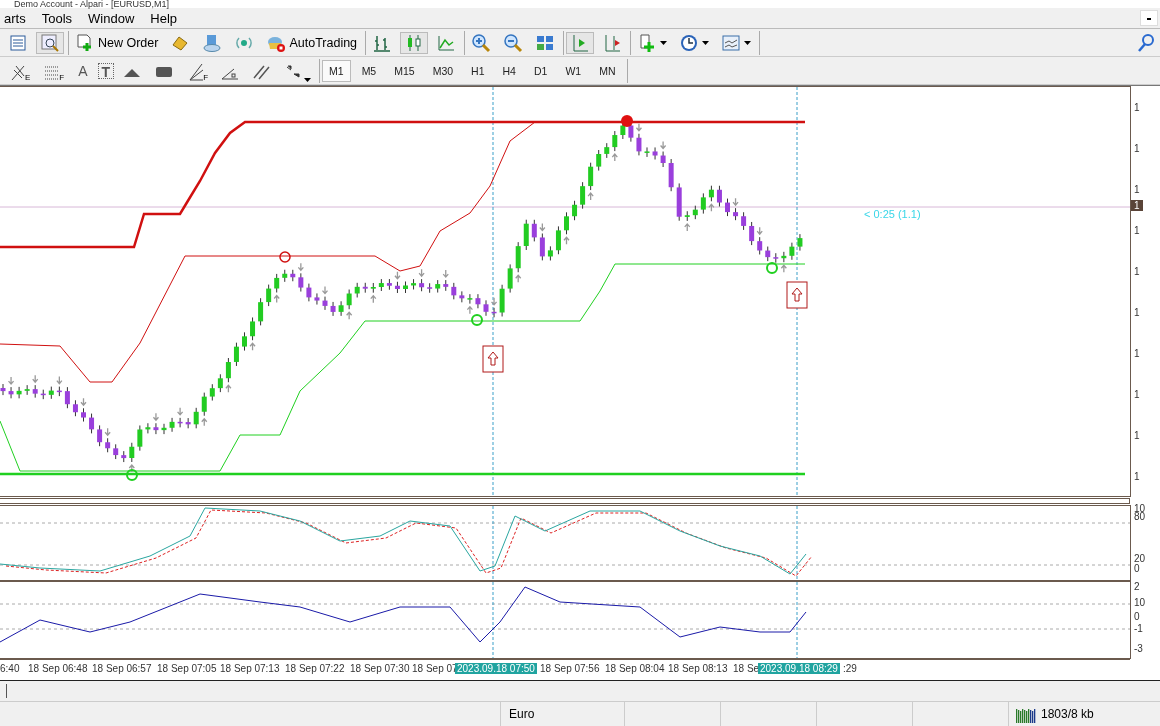 Image resolution: width=1160 pixels, height=726 pixels. I want to click on time-label: 6:40, so click(10, 668).